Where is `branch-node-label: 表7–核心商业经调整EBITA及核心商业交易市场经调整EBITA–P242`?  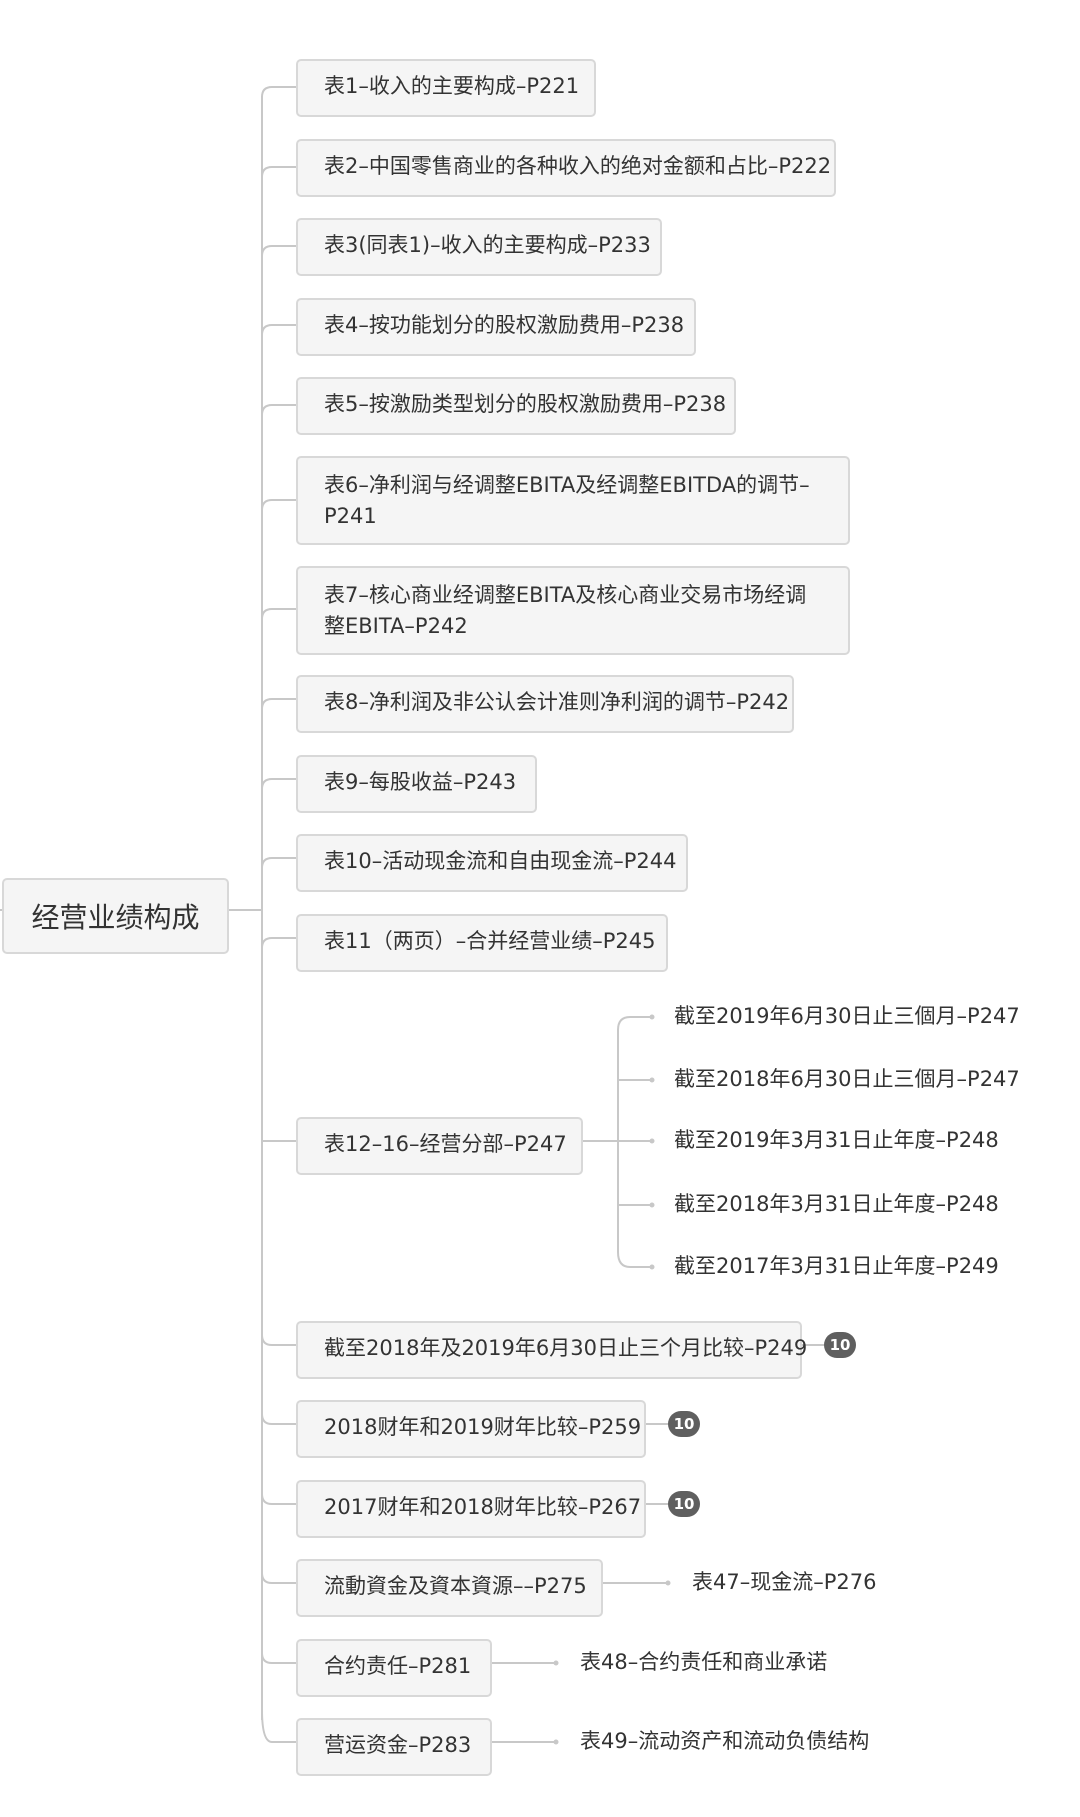
branch-node-label: 表7–核心商业经调整EBITA及核心商业交易市场经调整EBITA–P242 is located at coordinates (565, 610).